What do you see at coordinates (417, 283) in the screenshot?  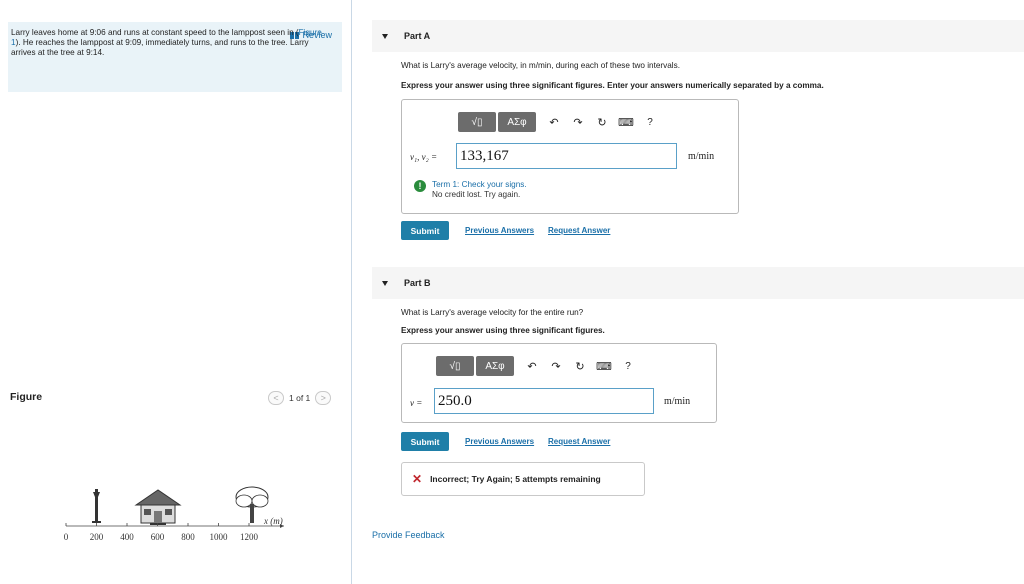 I see `part-b-title: Part B` at bounding box center [417, 283].